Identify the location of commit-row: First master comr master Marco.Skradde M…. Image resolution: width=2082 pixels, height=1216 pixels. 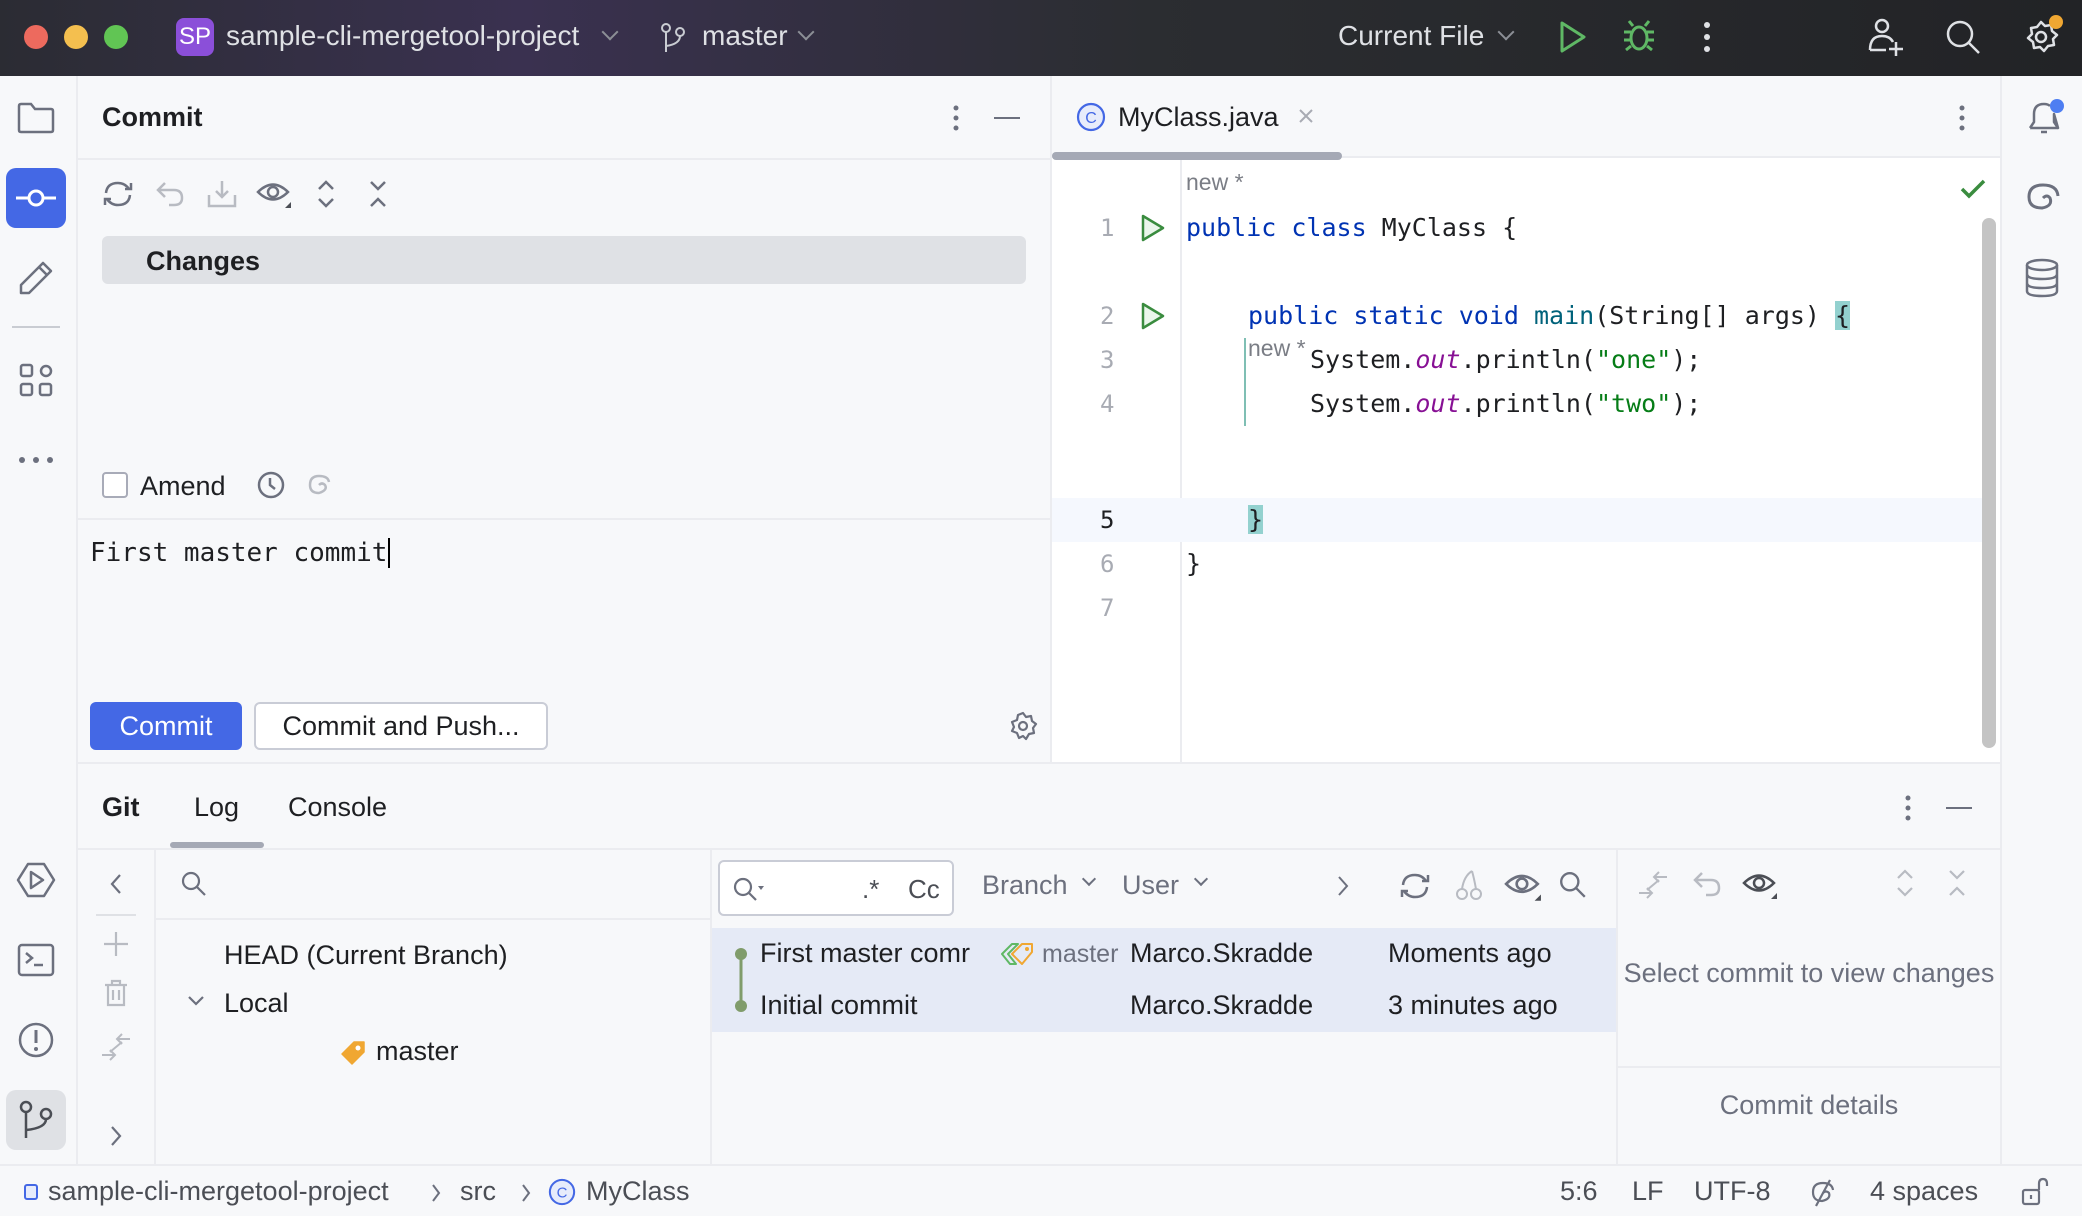
(1165, 954).